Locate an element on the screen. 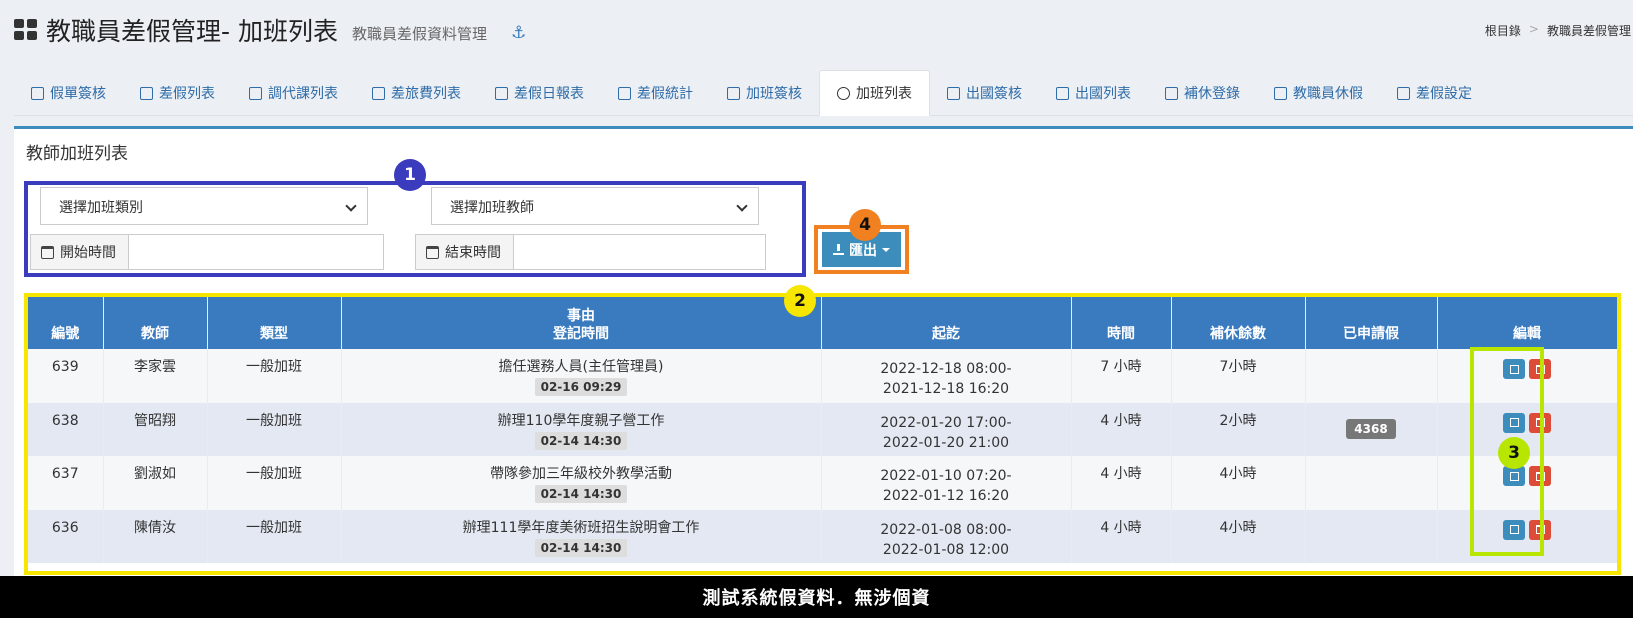 This screenshot has height=618, width=1633. tab-leave-settings: 差假設定 is located at coordinates (1434, 93).